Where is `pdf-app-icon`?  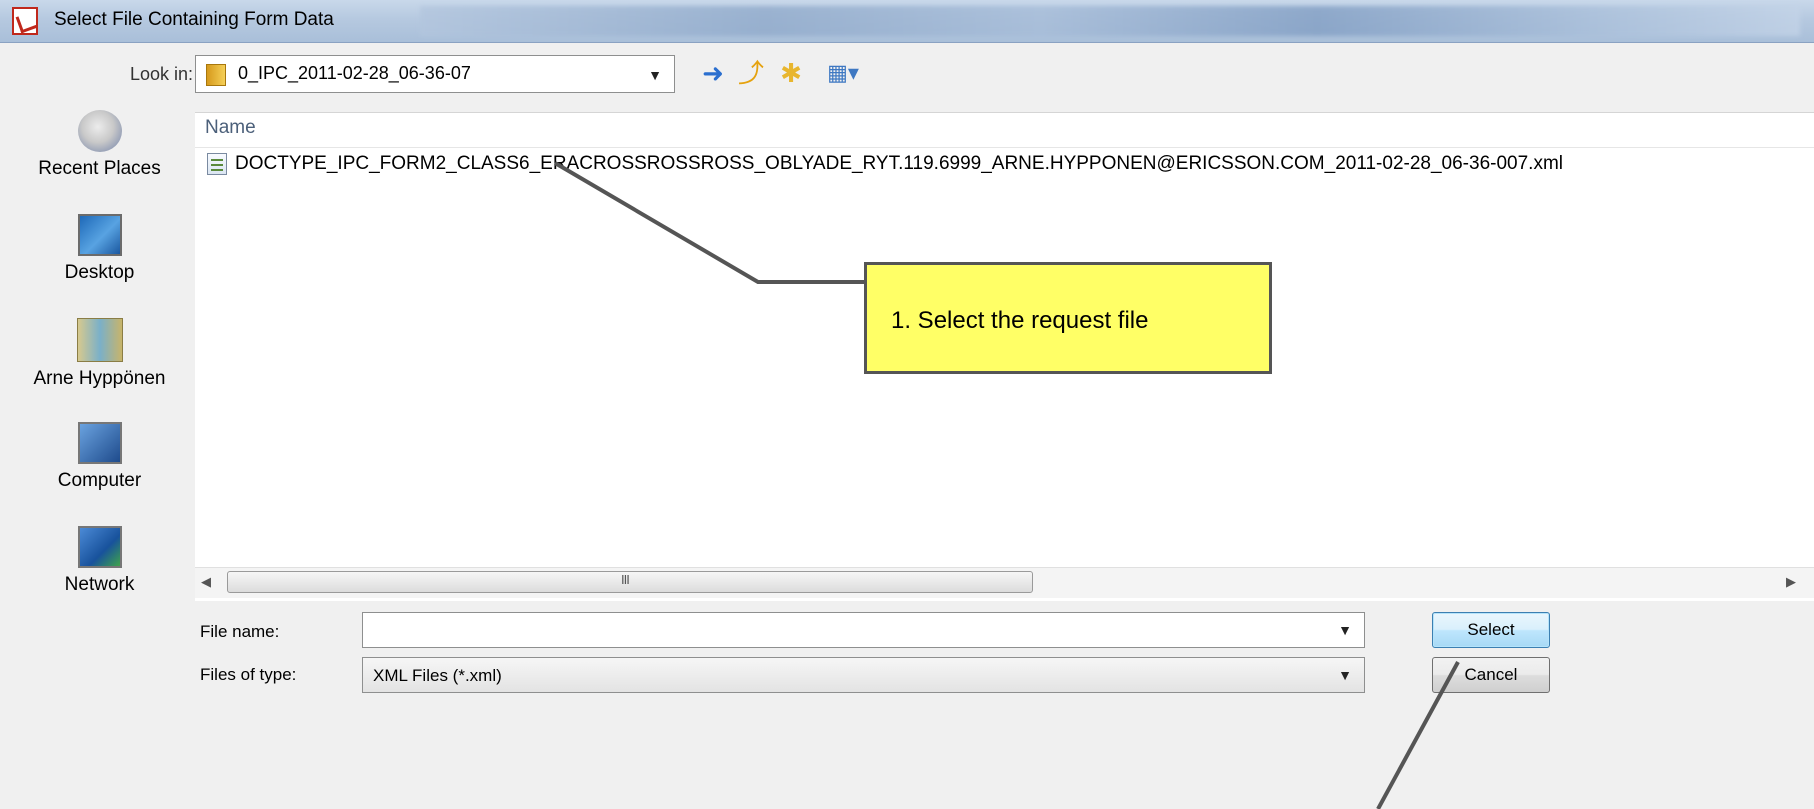 pdf-app-icon is located at coordinates (25, 21).